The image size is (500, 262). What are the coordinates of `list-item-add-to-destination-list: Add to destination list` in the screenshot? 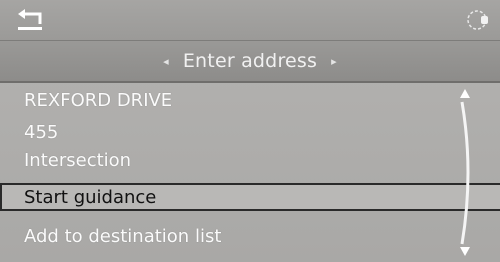 It's located at (250, 237).